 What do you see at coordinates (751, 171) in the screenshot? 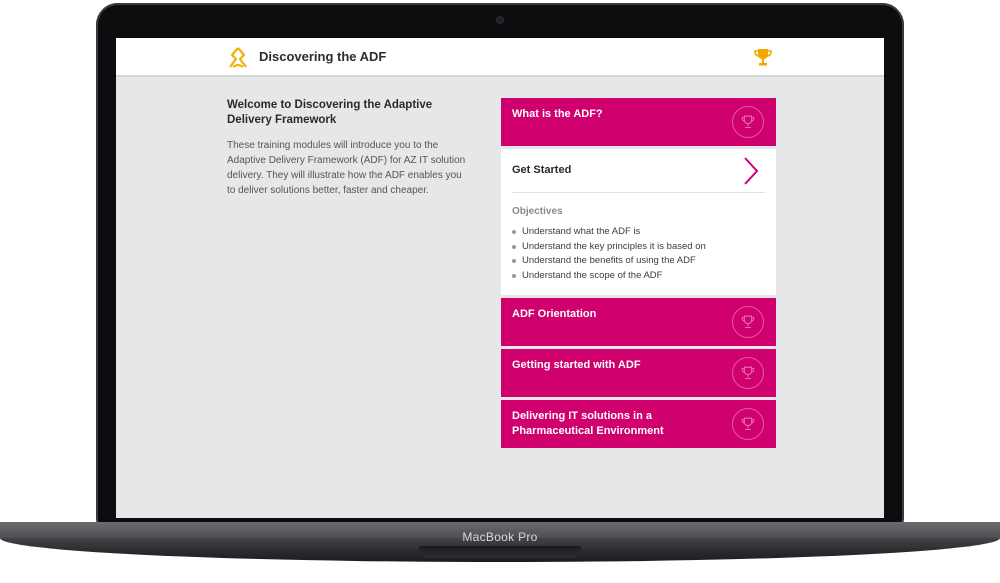
I see `chevron-right-icon` at bounding box center [751, 171].